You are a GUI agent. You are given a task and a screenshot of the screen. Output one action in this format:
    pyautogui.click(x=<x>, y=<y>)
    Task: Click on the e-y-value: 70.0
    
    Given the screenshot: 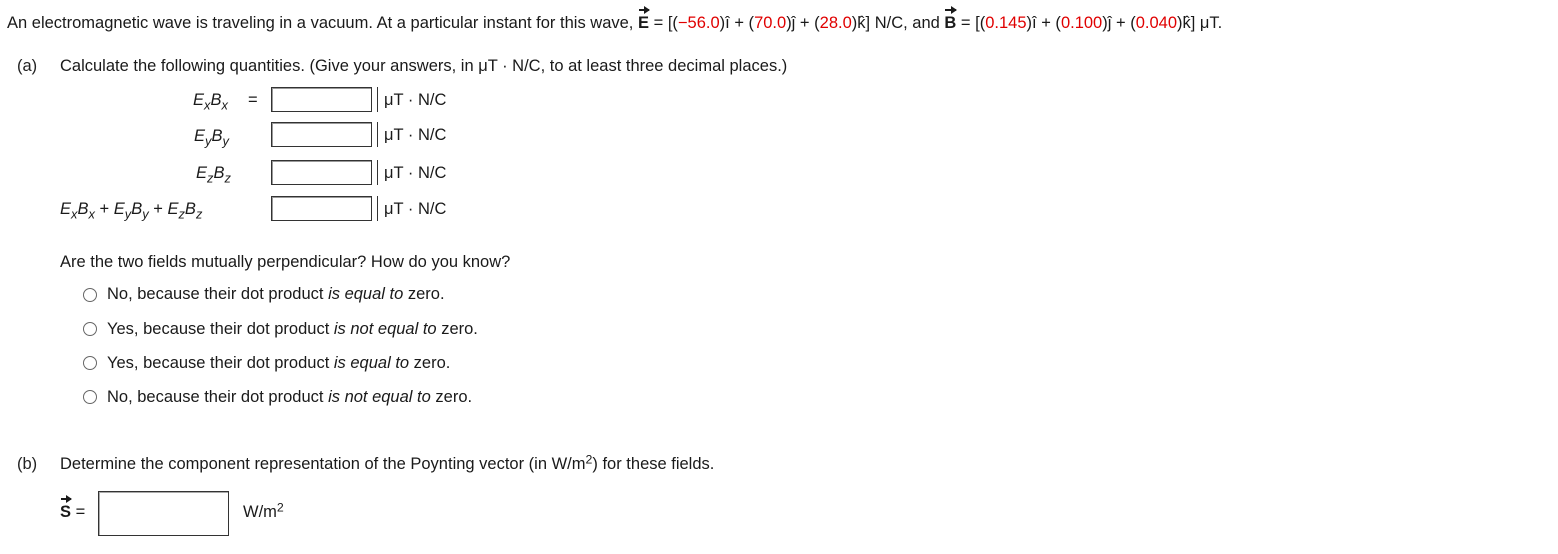 What is the action you would take?
    pyautogui.click(x=770, y=23)
    